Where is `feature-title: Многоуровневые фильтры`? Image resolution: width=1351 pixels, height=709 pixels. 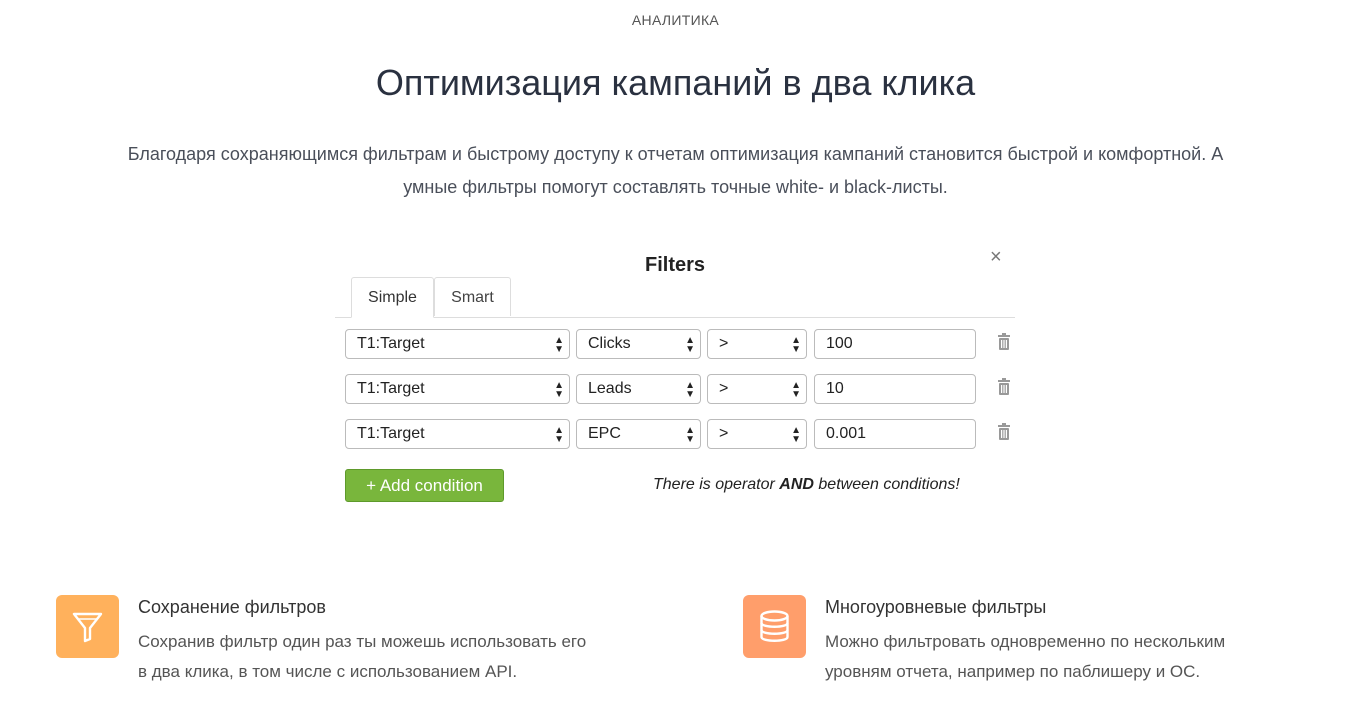 feature-title: Многоуровневые фильтры is located at coordinates (936, 607).